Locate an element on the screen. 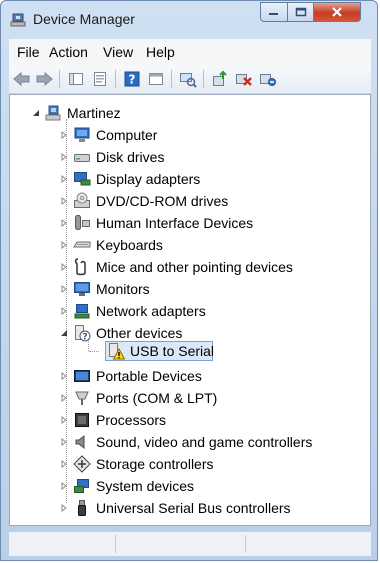 The height and width of the screenshot is (563, 380). tree-item-other-devices: ? Other devices is located at coordinates (121, 332).